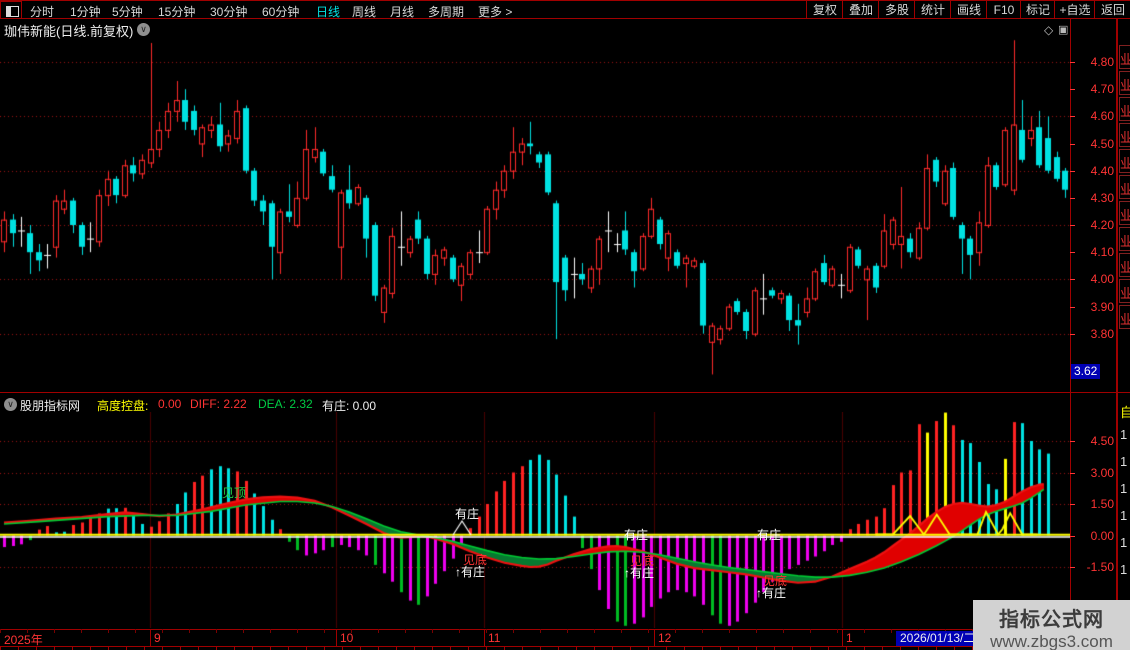 The image size is (1130, 650). I want to click on watermark-title: 指标公式网, so click(1051, 620).